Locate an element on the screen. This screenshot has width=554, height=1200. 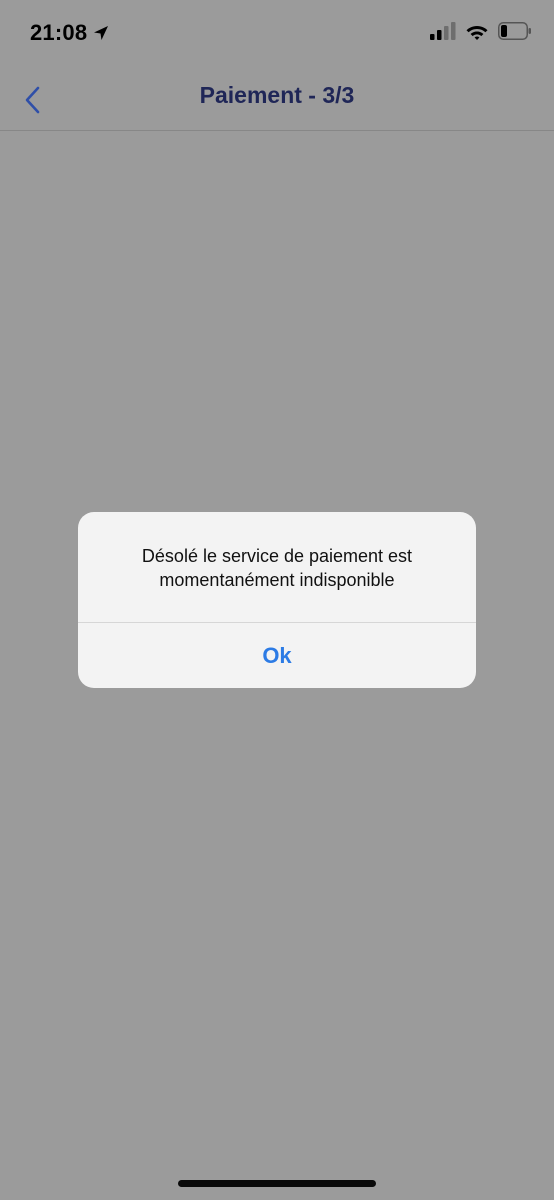
home-indicator is located at coordinates (277, 1183).